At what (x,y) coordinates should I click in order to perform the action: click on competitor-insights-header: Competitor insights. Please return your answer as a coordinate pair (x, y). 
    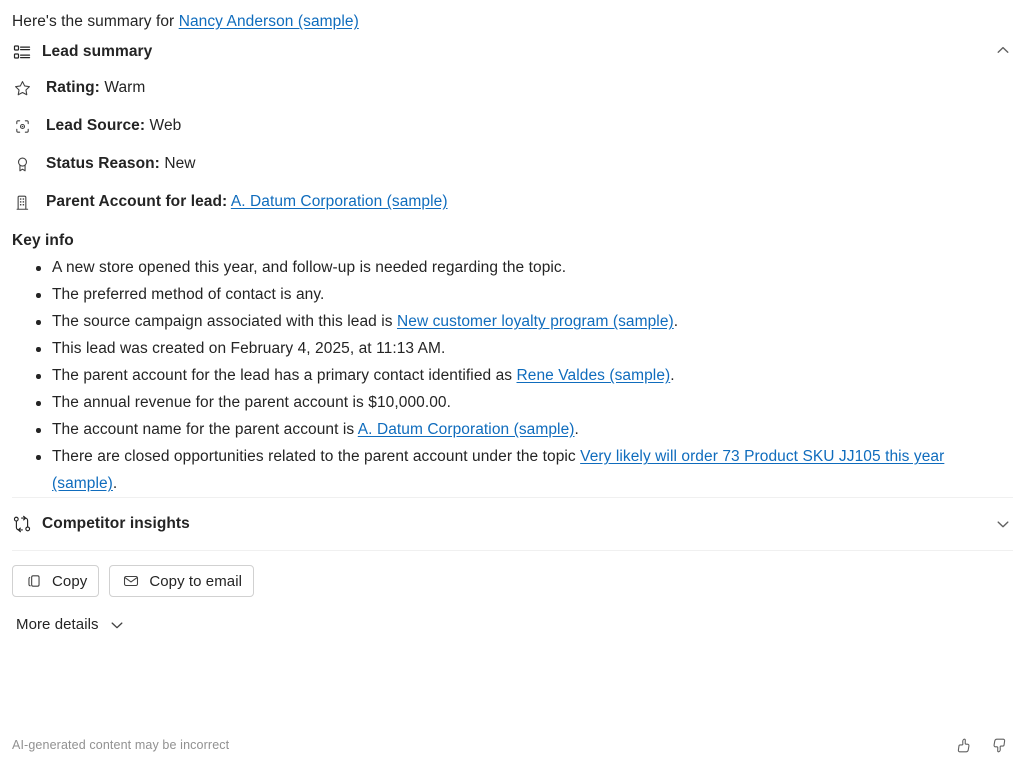
    Looking at the image, I should click on (512, 524).